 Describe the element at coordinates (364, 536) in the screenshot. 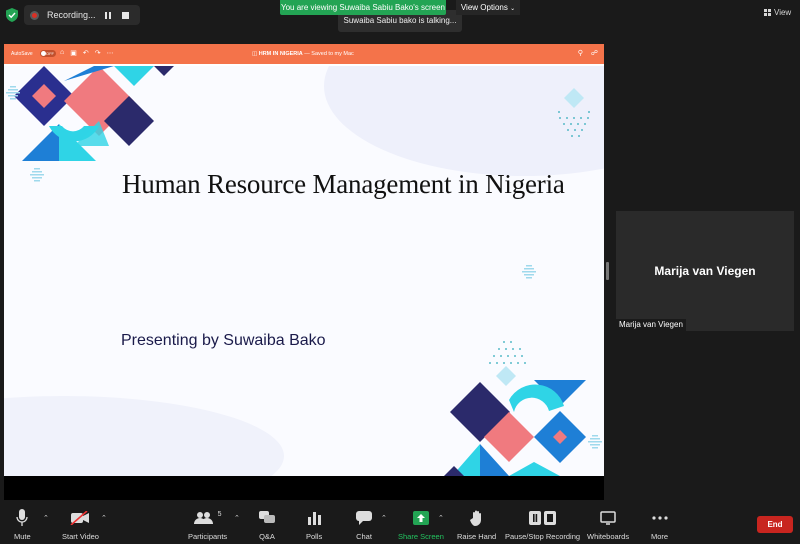

I see `chat-label: Chat` at that location.